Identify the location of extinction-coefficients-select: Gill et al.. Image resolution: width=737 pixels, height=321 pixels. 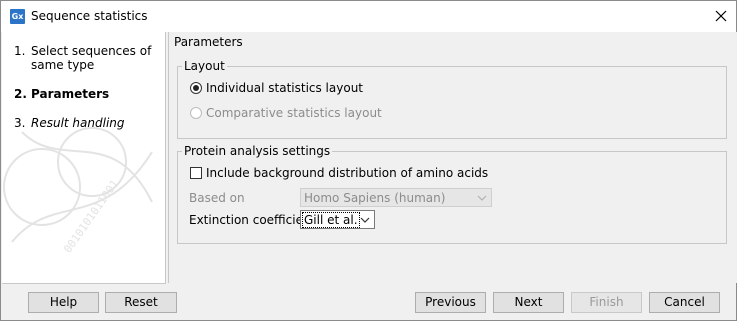
(337, 219).